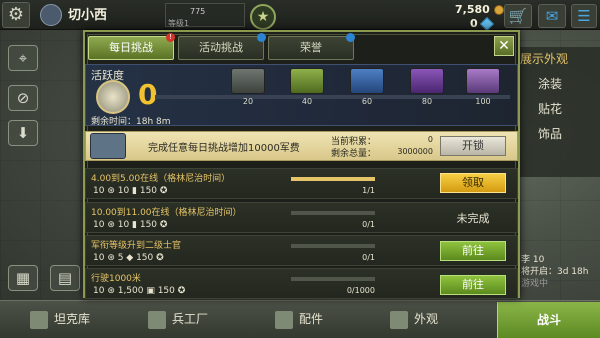 The width and height of the screenshot is (600, 338). What do you see at coordinates (131, 122) in the screenshot?
I see `time-remaining: 剩余时间：18h 8m` at bounding box center [131, 122].